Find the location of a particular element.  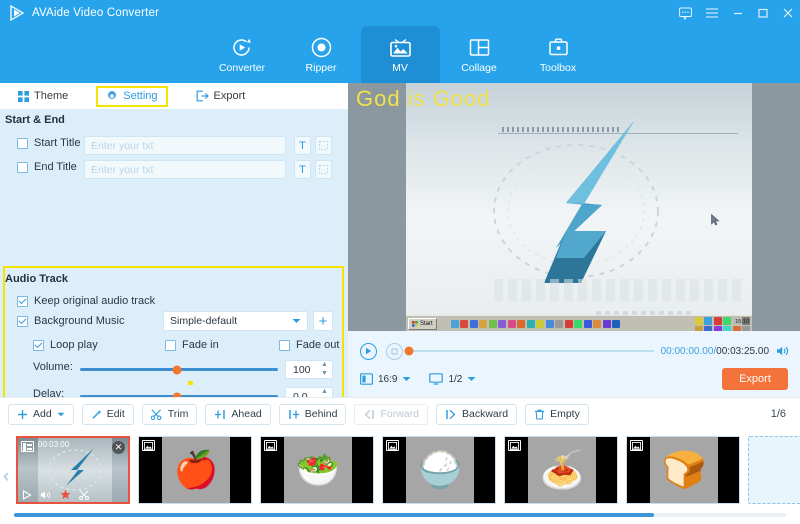

start-title-text-style-button: T is located at coordinates (302, 145).